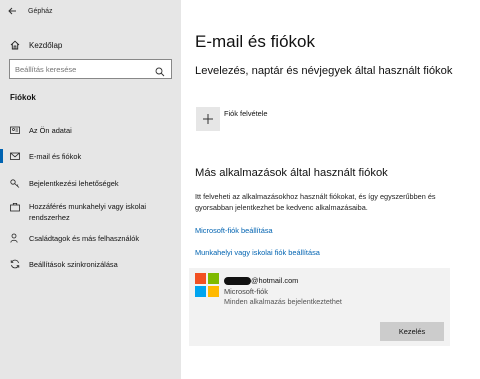 This screenshot has height=379, width=480. What do you see at coordinates (90, 156) in the screenshot?
I see `sidebar-item-email-accounts: E-mail és fiókok` at bounding box center [90, 156].